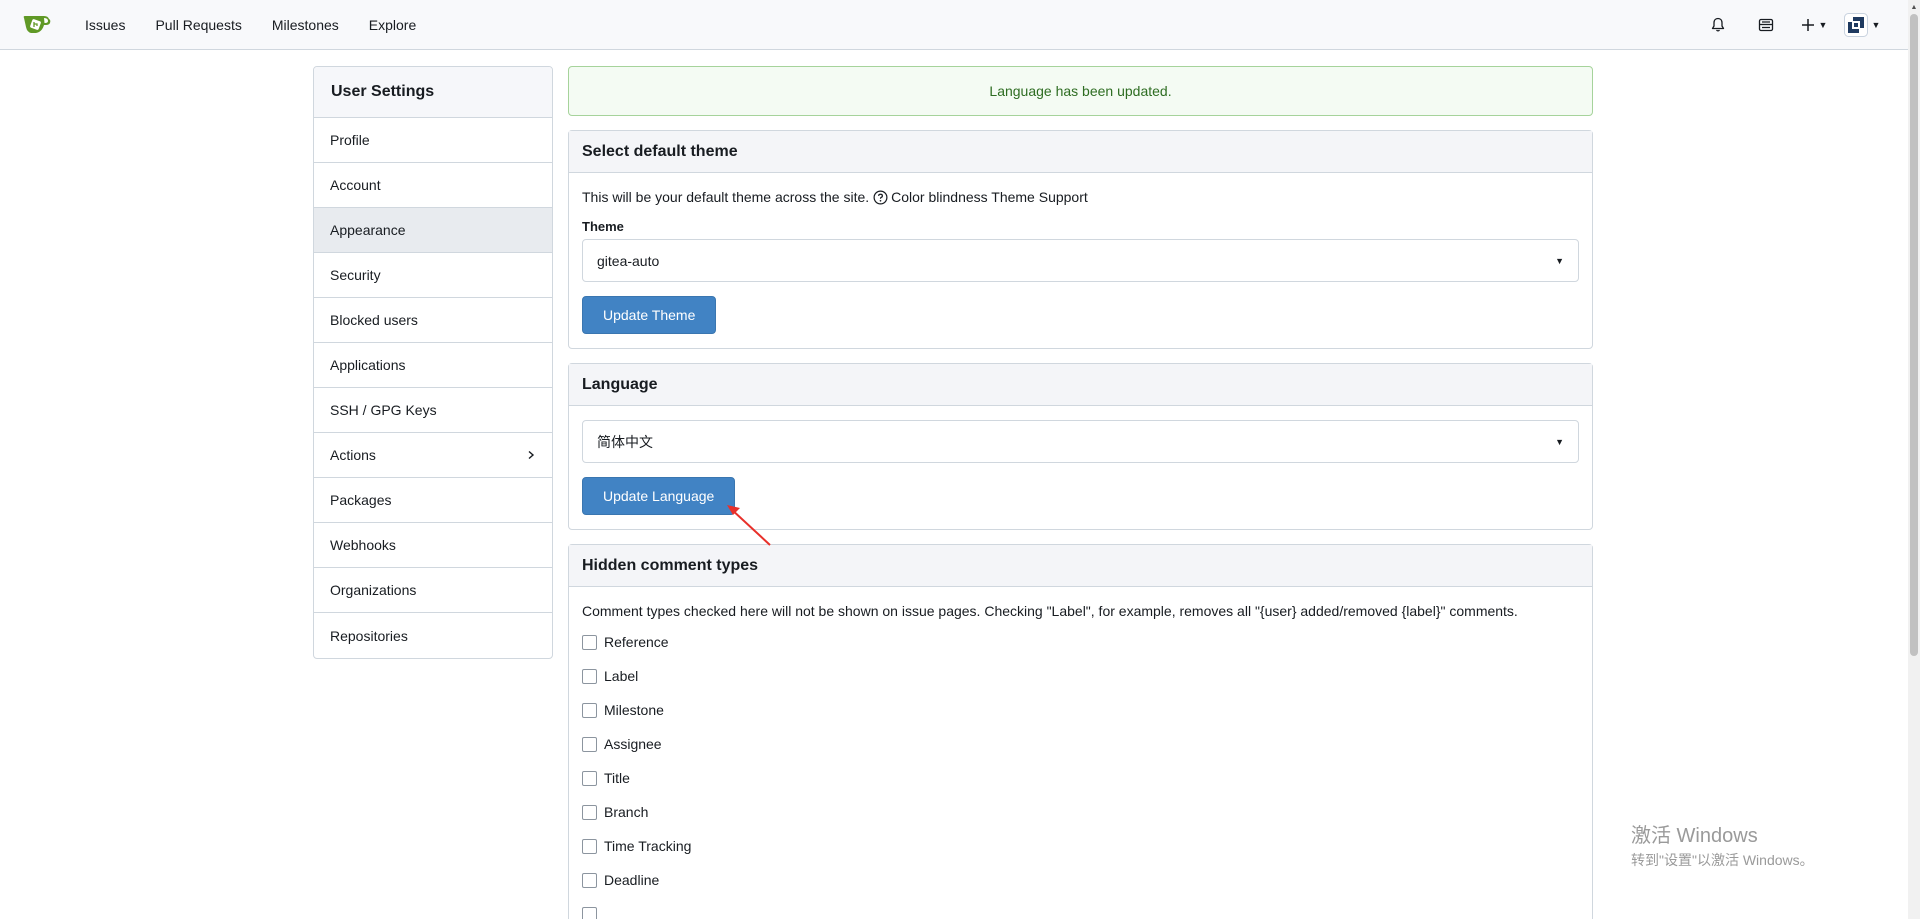 The image size is (1920, 919). Describe the element at coordinates (433, 365) in the screenshot. I see `sidebar-item-applications: Applications` at that location.